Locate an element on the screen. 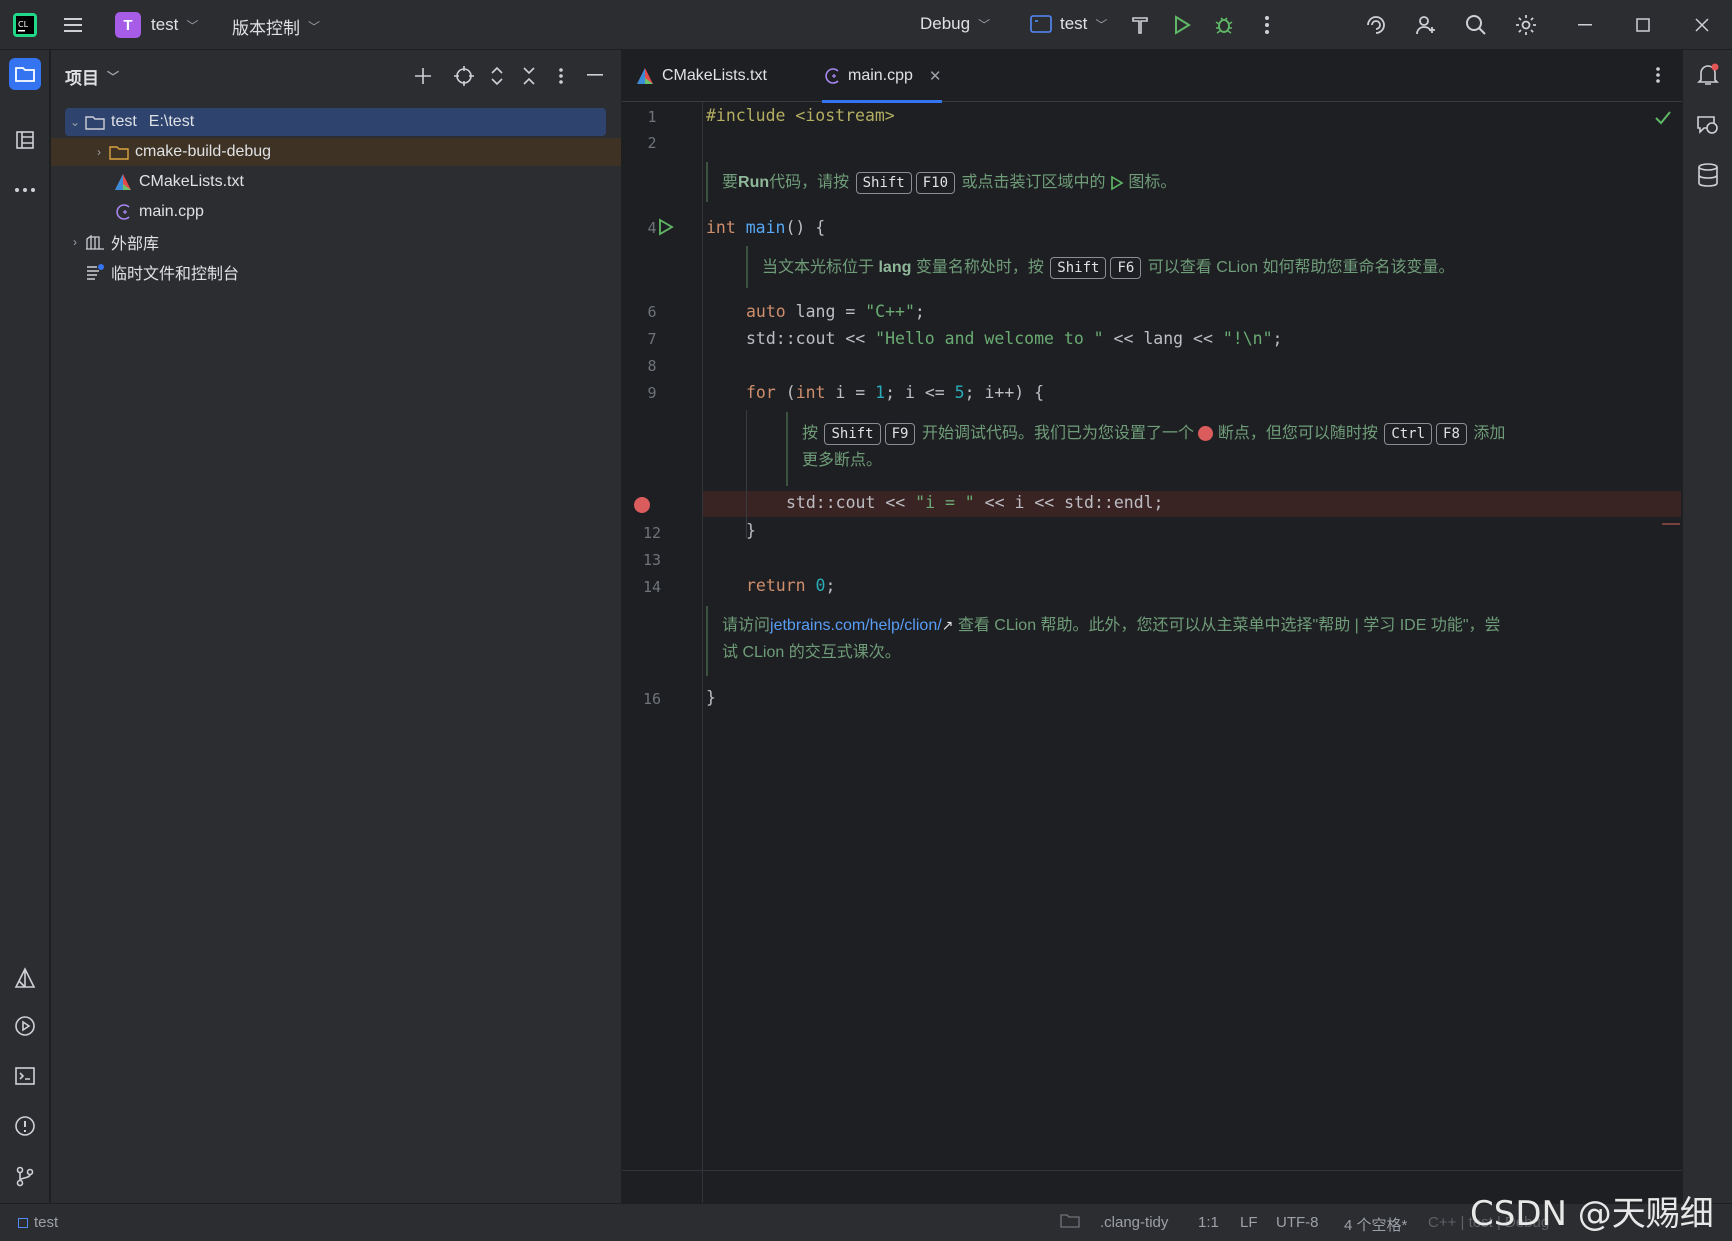  locate-crosshair-icon is located at coordinates (464, 76).